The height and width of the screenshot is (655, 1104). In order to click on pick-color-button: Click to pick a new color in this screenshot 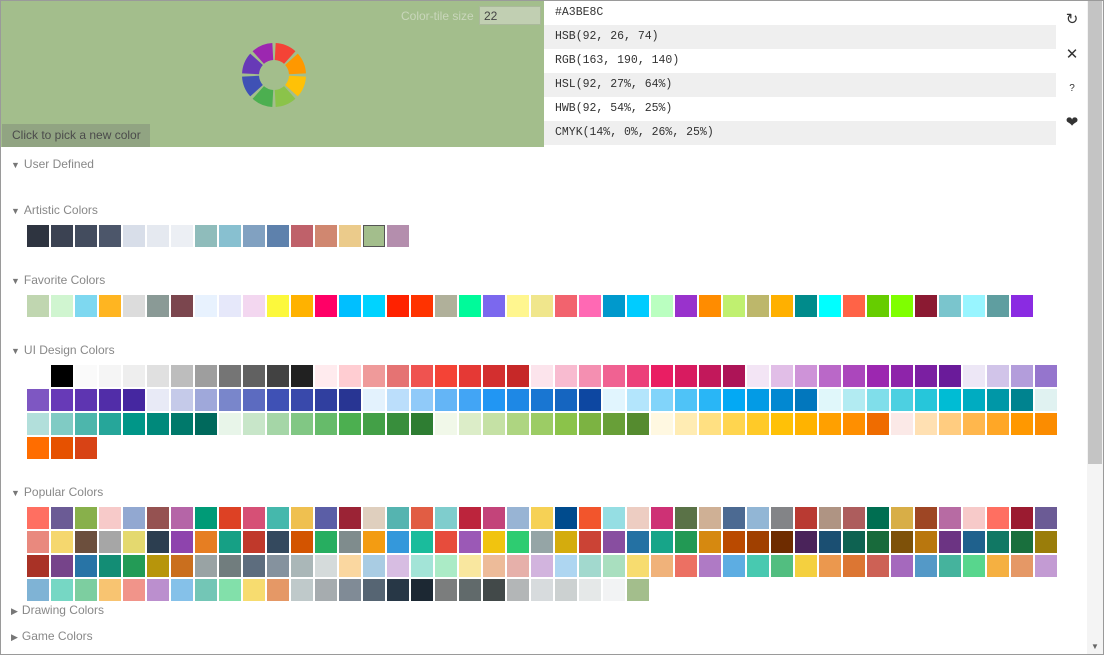, I will do `click(76, 135)`.